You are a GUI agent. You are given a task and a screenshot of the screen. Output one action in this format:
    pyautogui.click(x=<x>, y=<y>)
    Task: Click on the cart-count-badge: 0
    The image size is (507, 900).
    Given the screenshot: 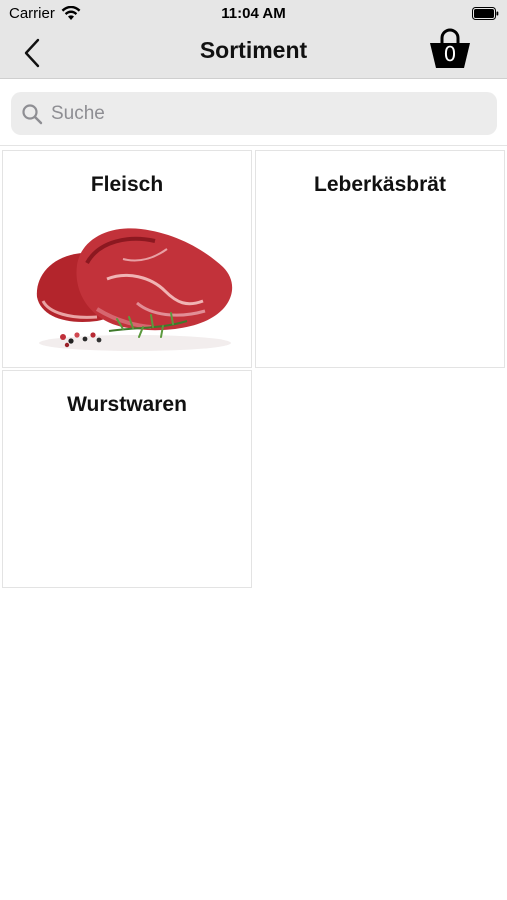 What is the action you would take?
    pyautogui.click(x=450, y=54)
    